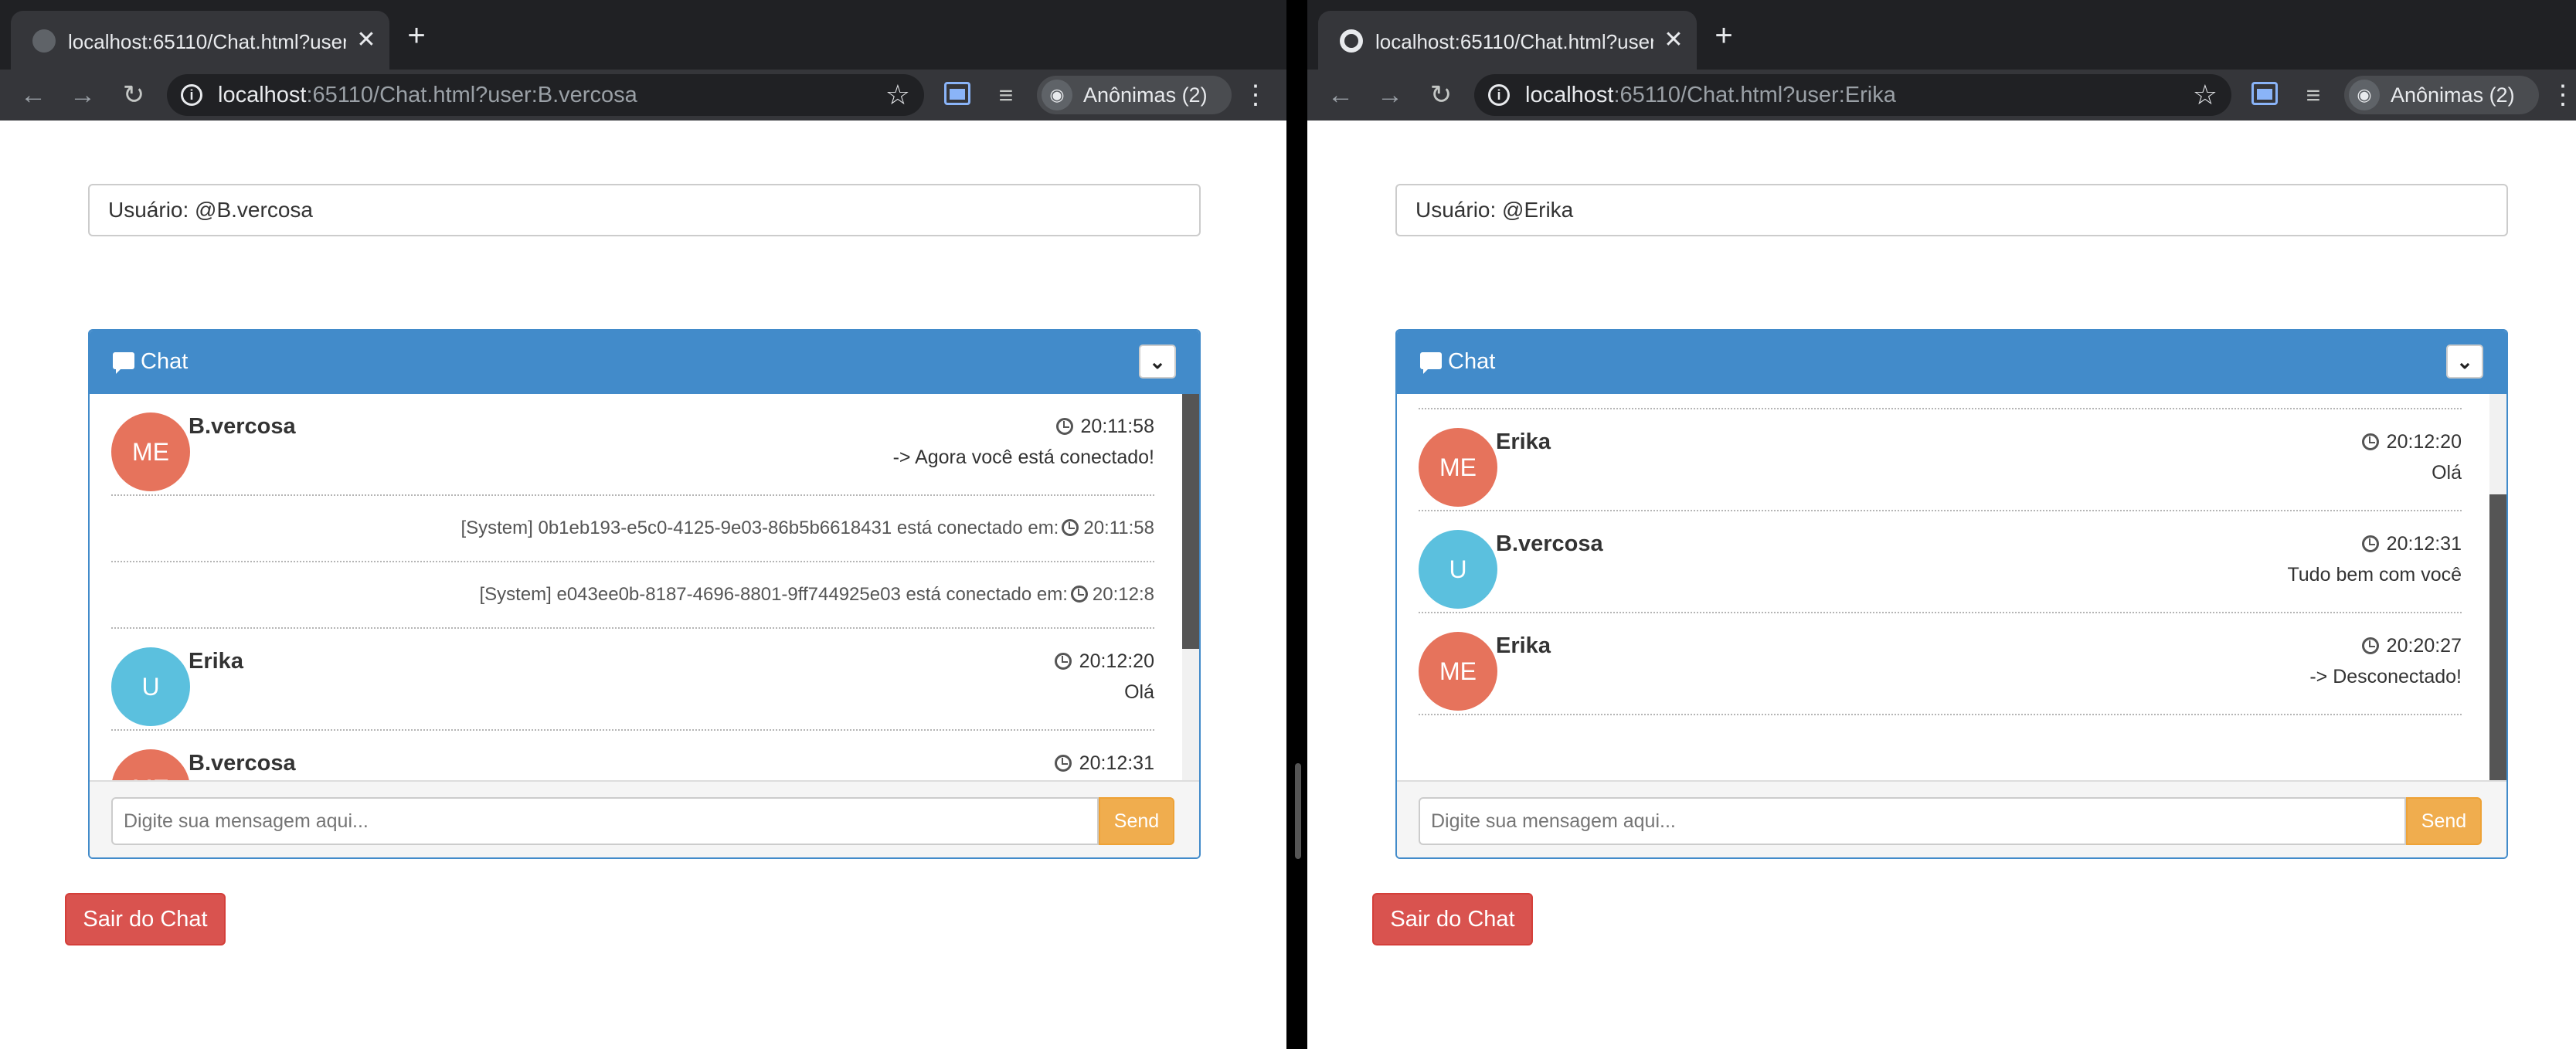 Image resolution: width=2576 pixels, height=1049 pixels. Describe the element at coordinates (2374, 575) in the screenshot. I see `message-text: Tudo bem com você` at that location.